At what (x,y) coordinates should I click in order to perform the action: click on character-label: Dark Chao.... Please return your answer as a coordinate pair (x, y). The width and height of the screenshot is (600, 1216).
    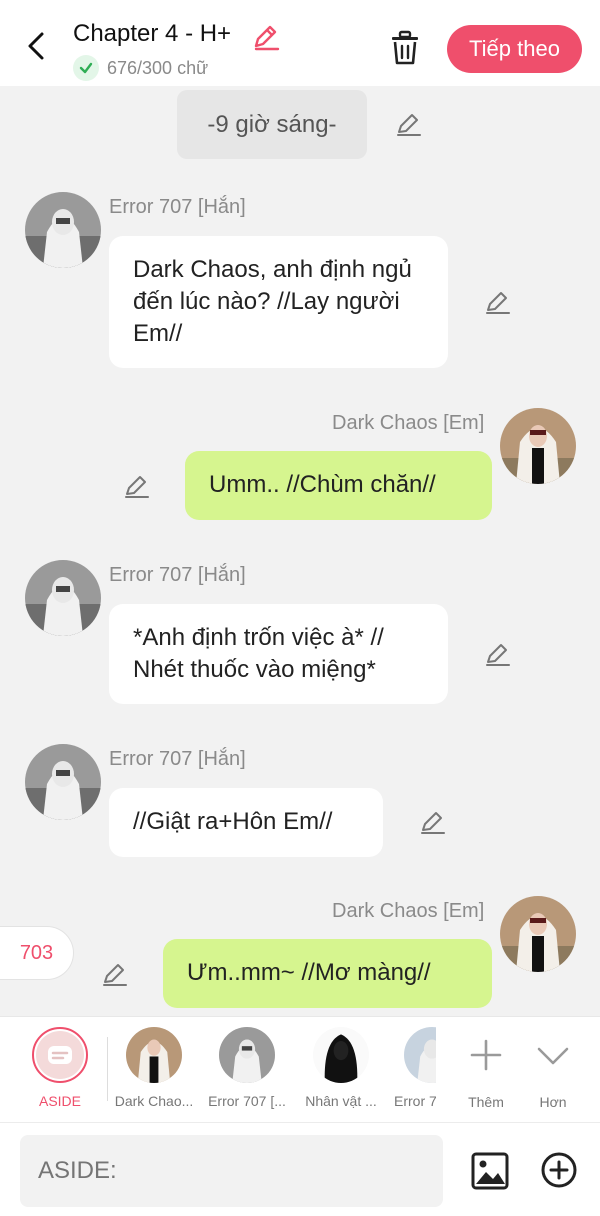
    Looking at the image, I should click on (154, 1101).